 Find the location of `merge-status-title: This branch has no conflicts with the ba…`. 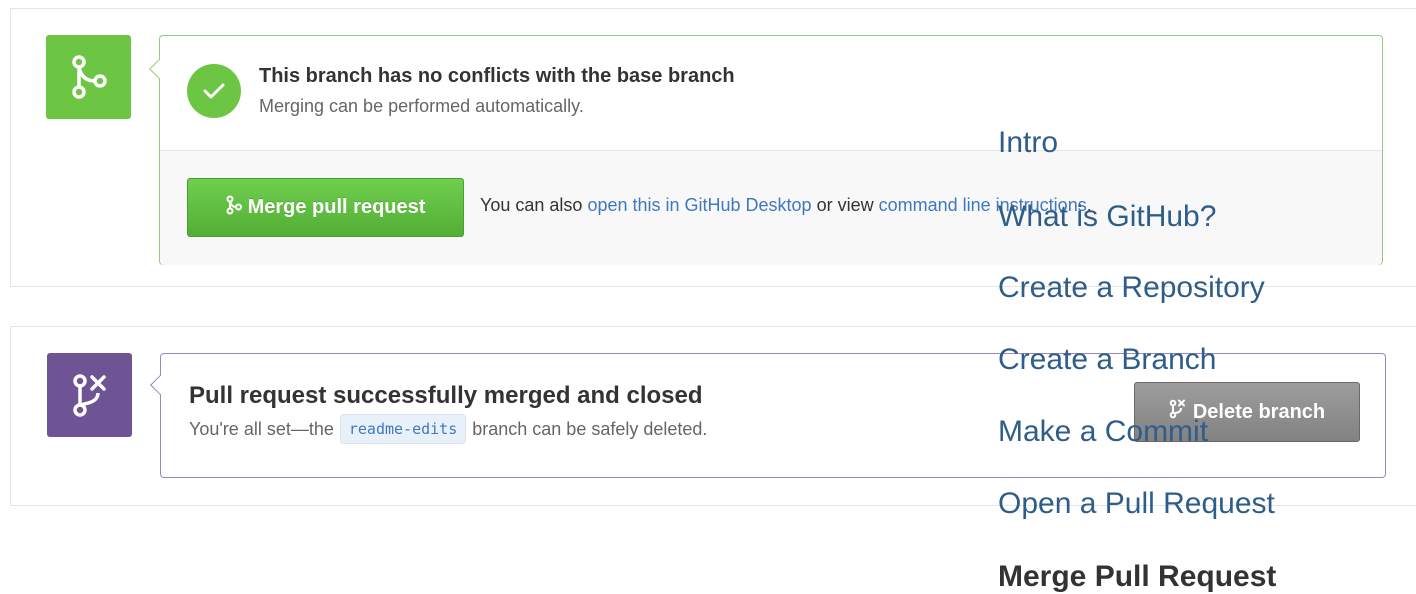

merge-status-title: This branch has no conflicts with the ba… is located at coordinates (497, 76).